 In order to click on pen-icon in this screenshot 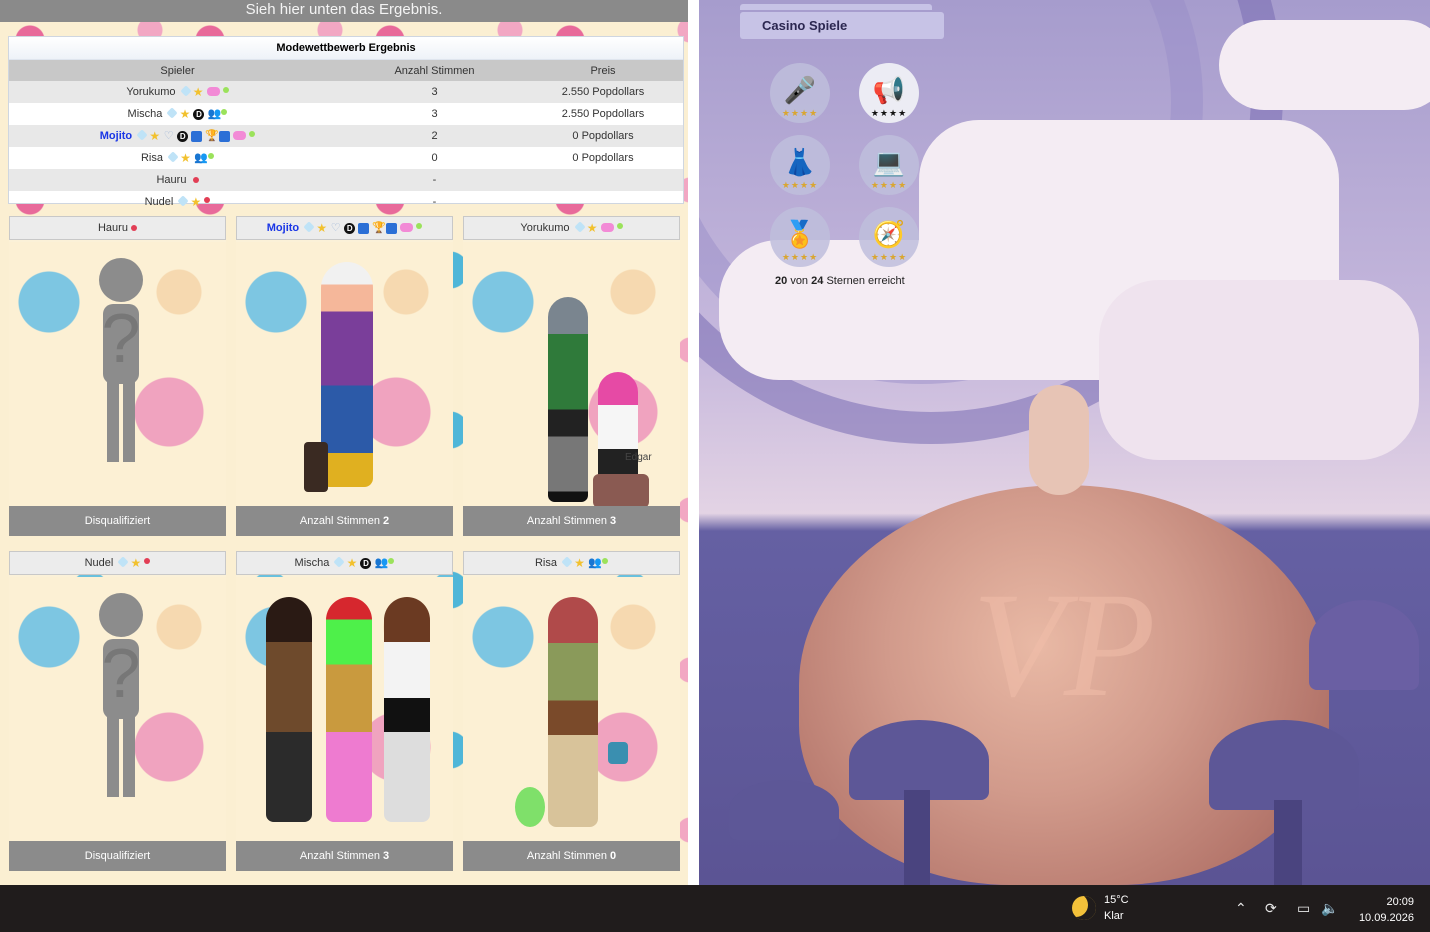, I will do `click(392, 228)`.